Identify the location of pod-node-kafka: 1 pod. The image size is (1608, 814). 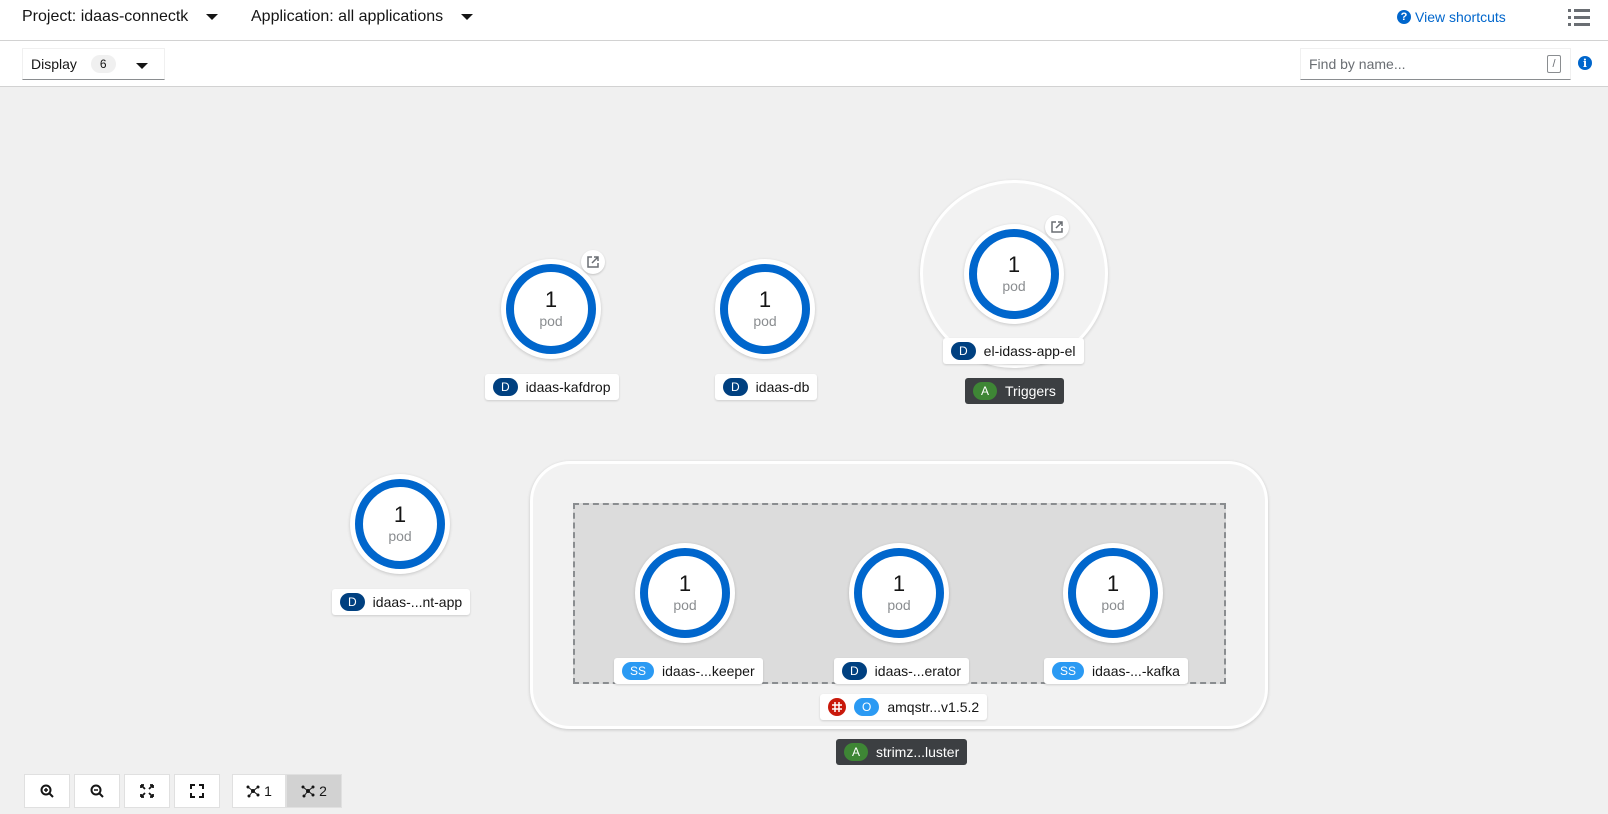
(1113, 593).